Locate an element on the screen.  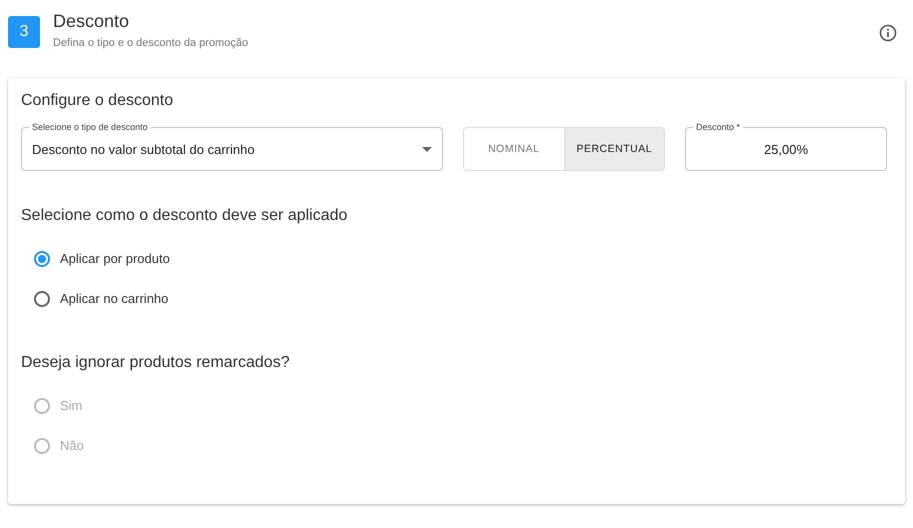
heading: Deseja ignorar produtos remarcados? is located at coordinates (156, 363).